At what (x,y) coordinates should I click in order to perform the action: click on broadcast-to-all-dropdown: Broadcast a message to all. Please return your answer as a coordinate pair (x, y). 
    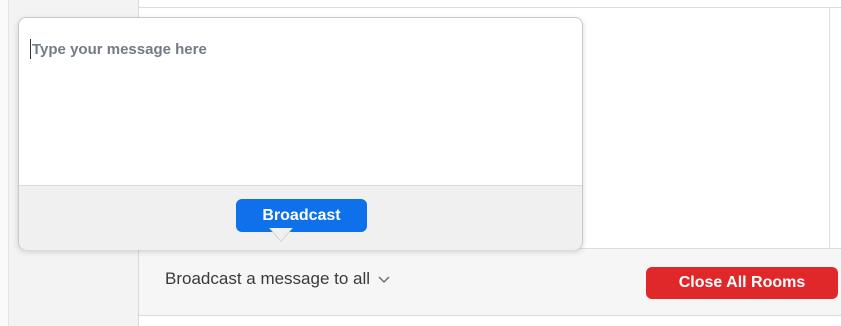
    Looking at the image, I should click on (277, 279).